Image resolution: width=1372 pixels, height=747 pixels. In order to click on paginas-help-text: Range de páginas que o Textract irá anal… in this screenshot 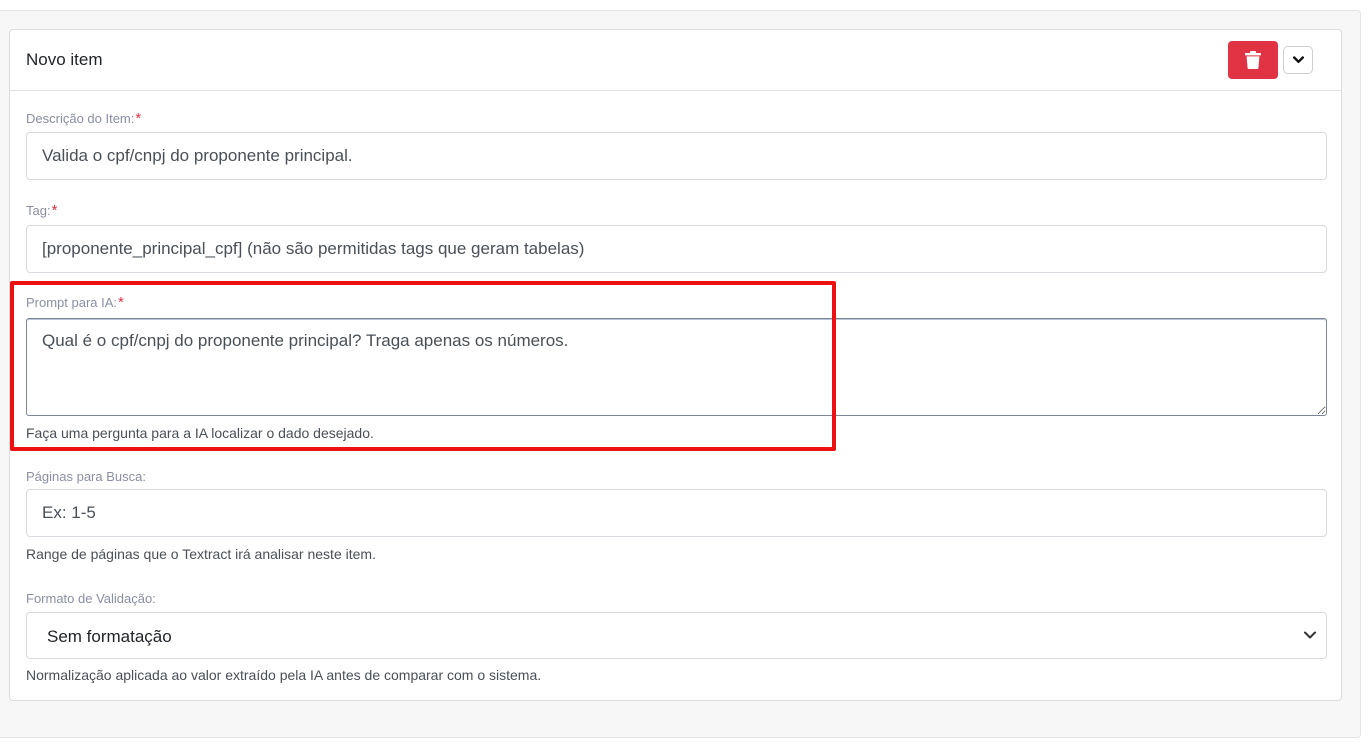, I will do `click(201, 554)`.